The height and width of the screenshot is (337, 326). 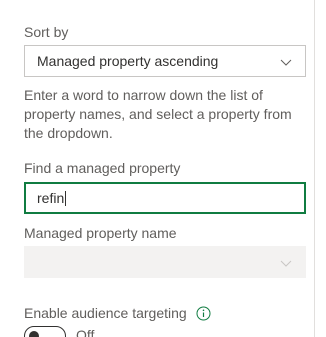 What do you see at coordinates (105, 313) in the screenshot?
I see `audience-targeting-label: Enable audience targeting` at bounding box center [105, 313].